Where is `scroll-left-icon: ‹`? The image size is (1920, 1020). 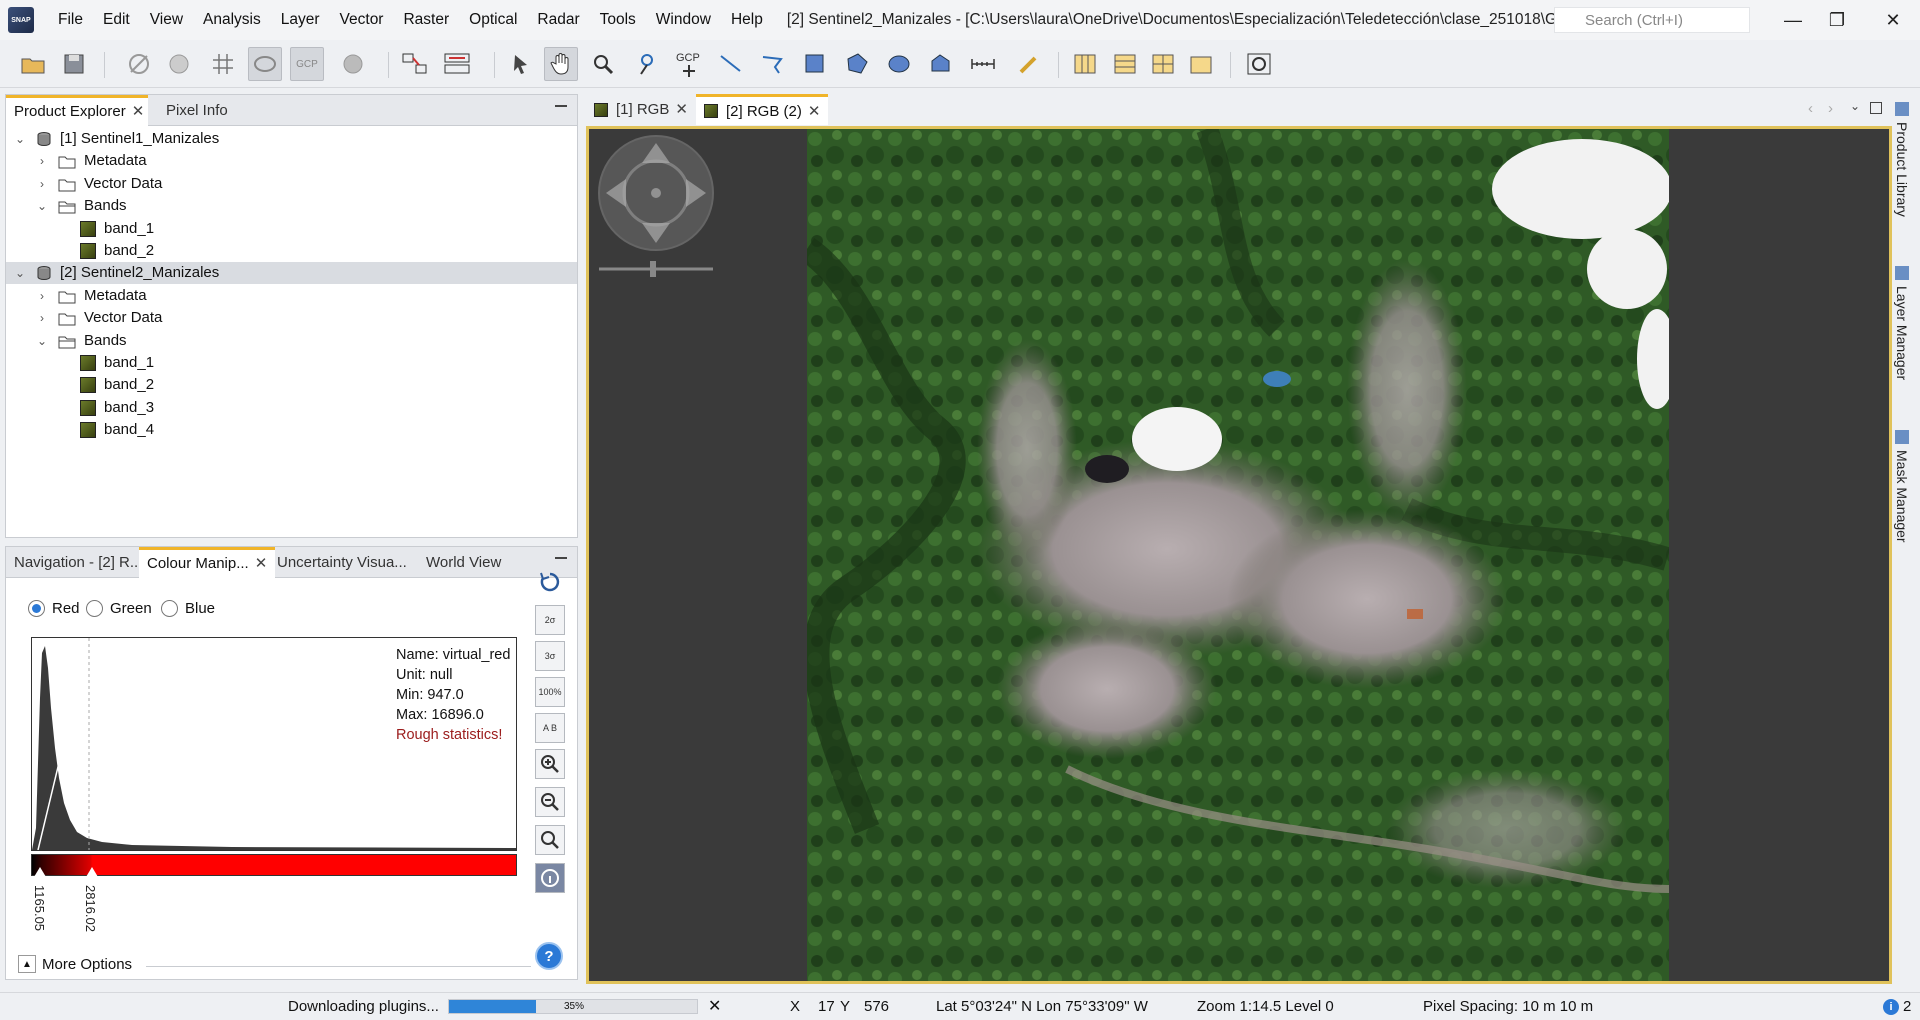
scroll-left-icon: ‹ is located at coordinates (1810, 108).